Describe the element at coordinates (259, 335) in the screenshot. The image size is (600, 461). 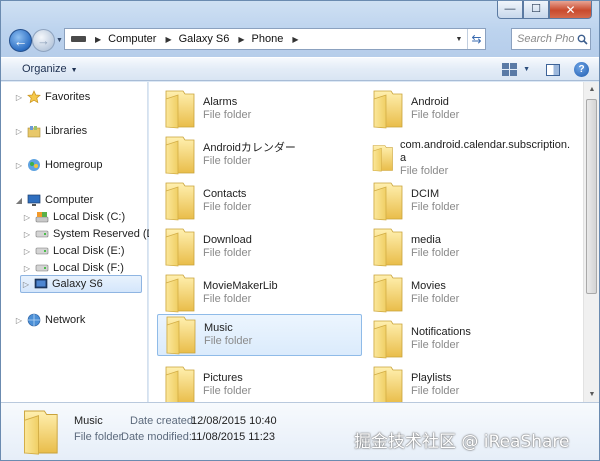
I see `folder-music: Music File folder` at that location.